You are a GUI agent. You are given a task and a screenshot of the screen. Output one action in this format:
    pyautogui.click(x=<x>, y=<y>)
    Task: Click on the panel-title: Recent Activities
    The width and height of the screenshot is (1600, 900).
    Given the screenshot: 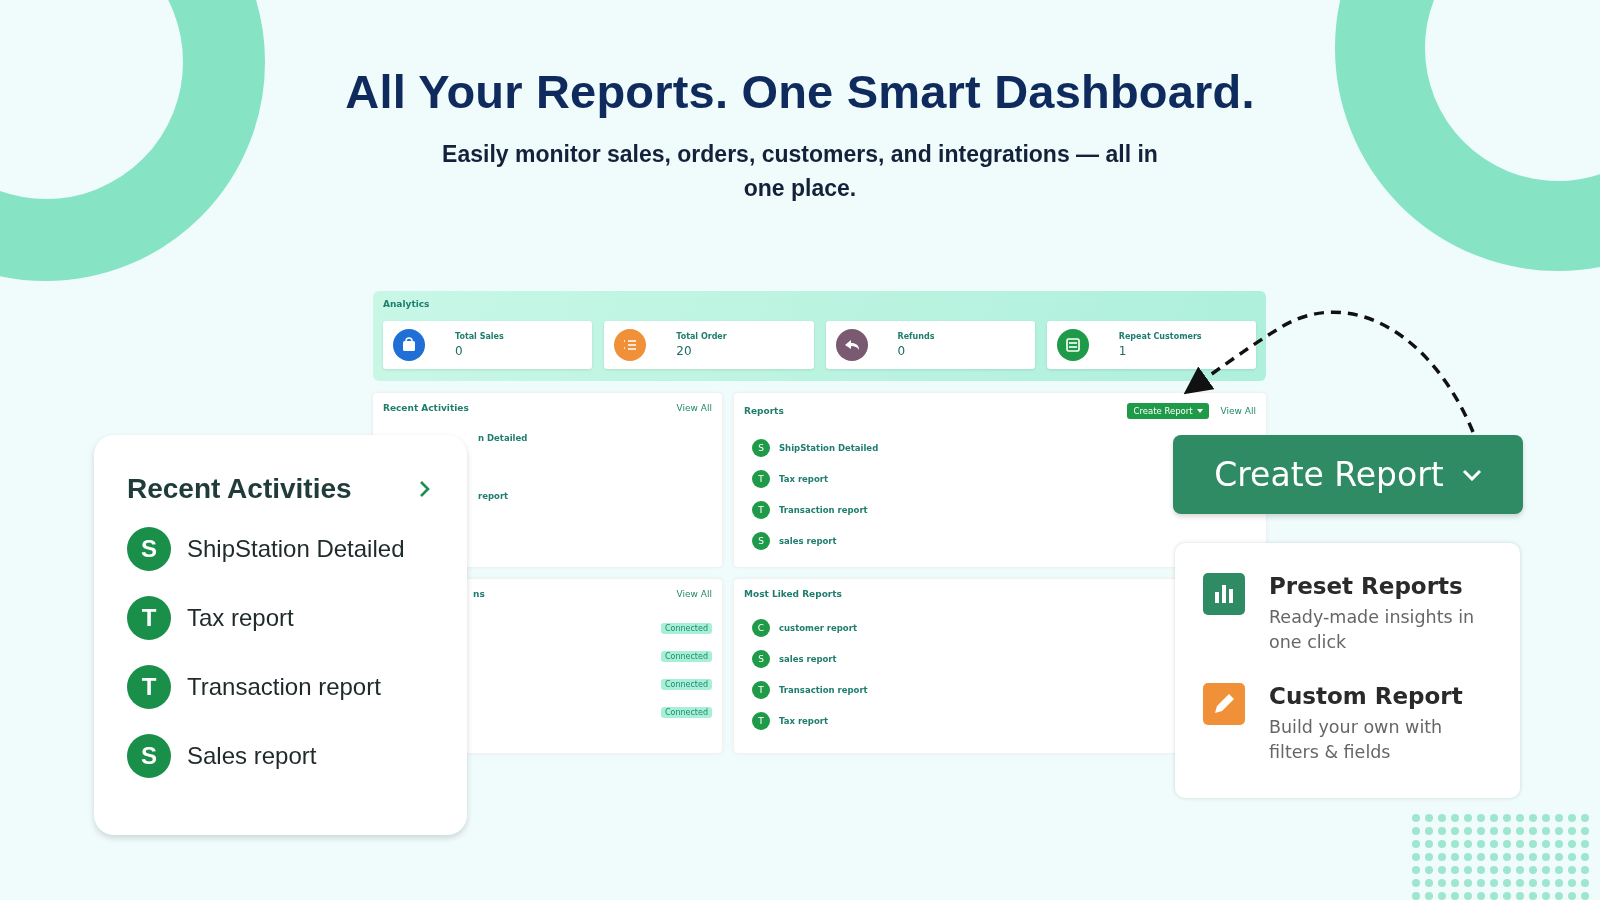 What is the action you would take?
    pyautogui.click(x=426, y=408)
    